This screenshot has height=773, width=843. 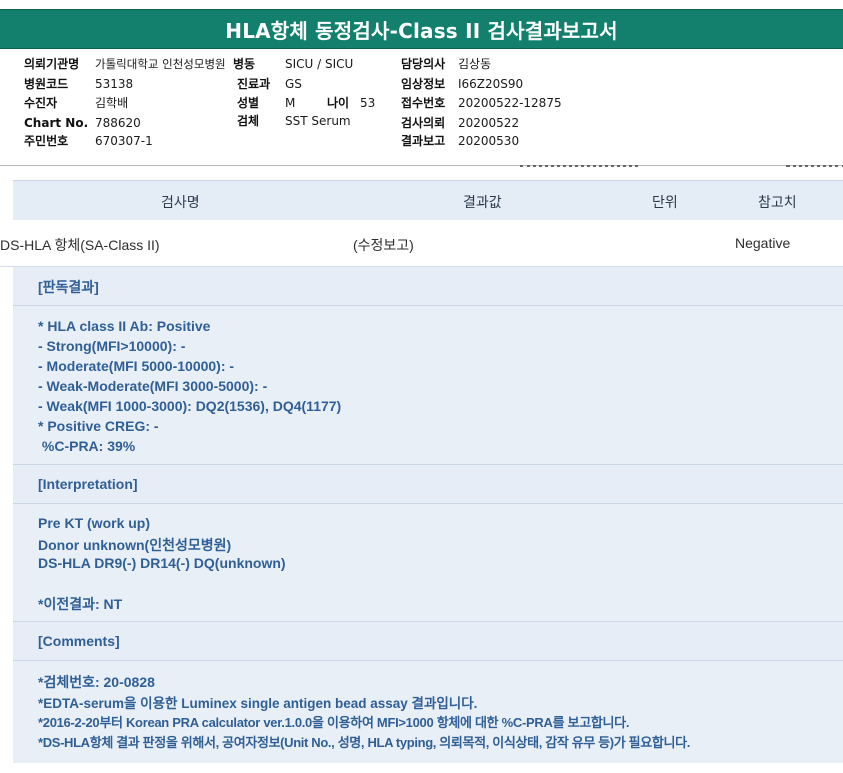 What do you see at coordinates (248, 121) in the screenshot?
I see `label-specimen: 검체` at bounding box center [248, 121].